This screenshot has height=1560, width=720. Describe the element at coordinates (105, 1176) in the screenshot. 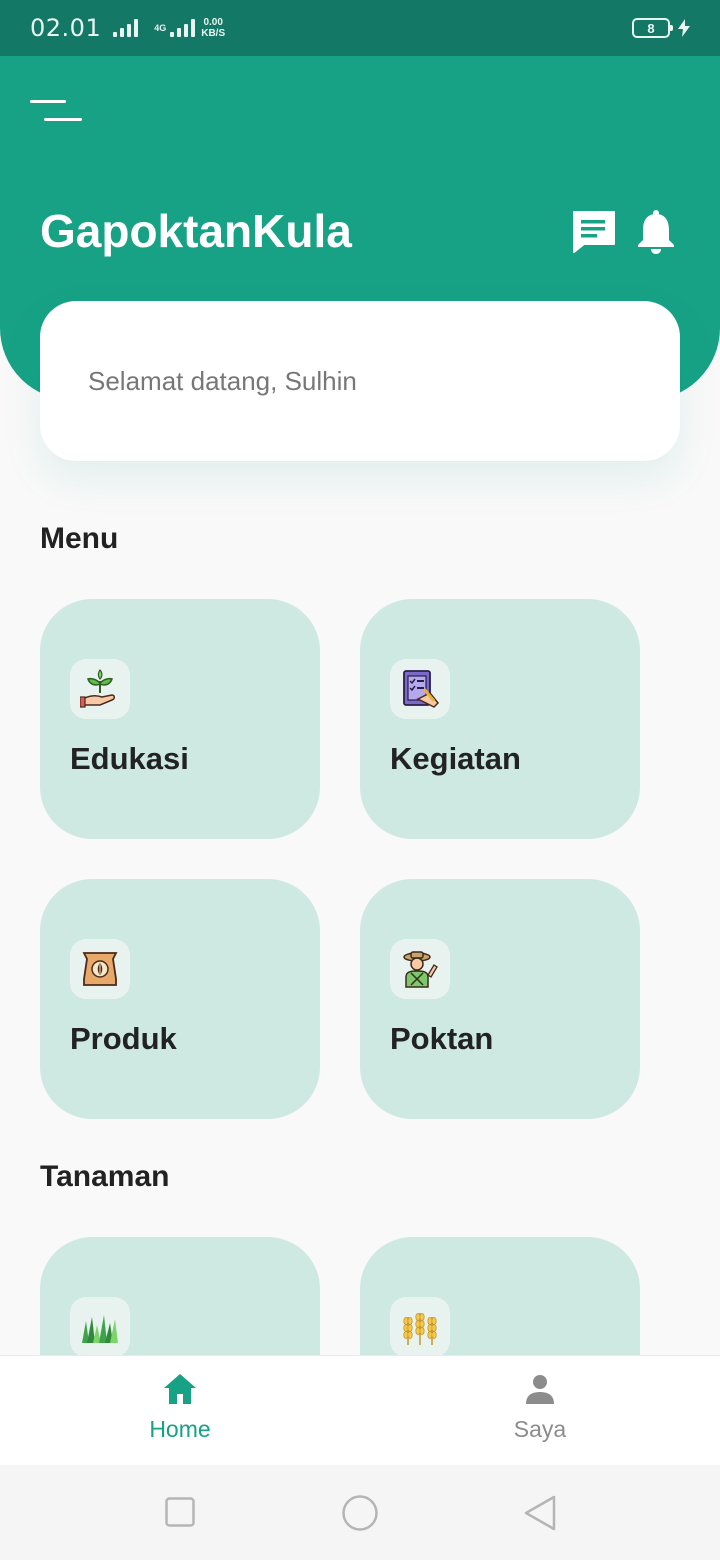

I see `tanaman-section-title: Tanaman` at that location.